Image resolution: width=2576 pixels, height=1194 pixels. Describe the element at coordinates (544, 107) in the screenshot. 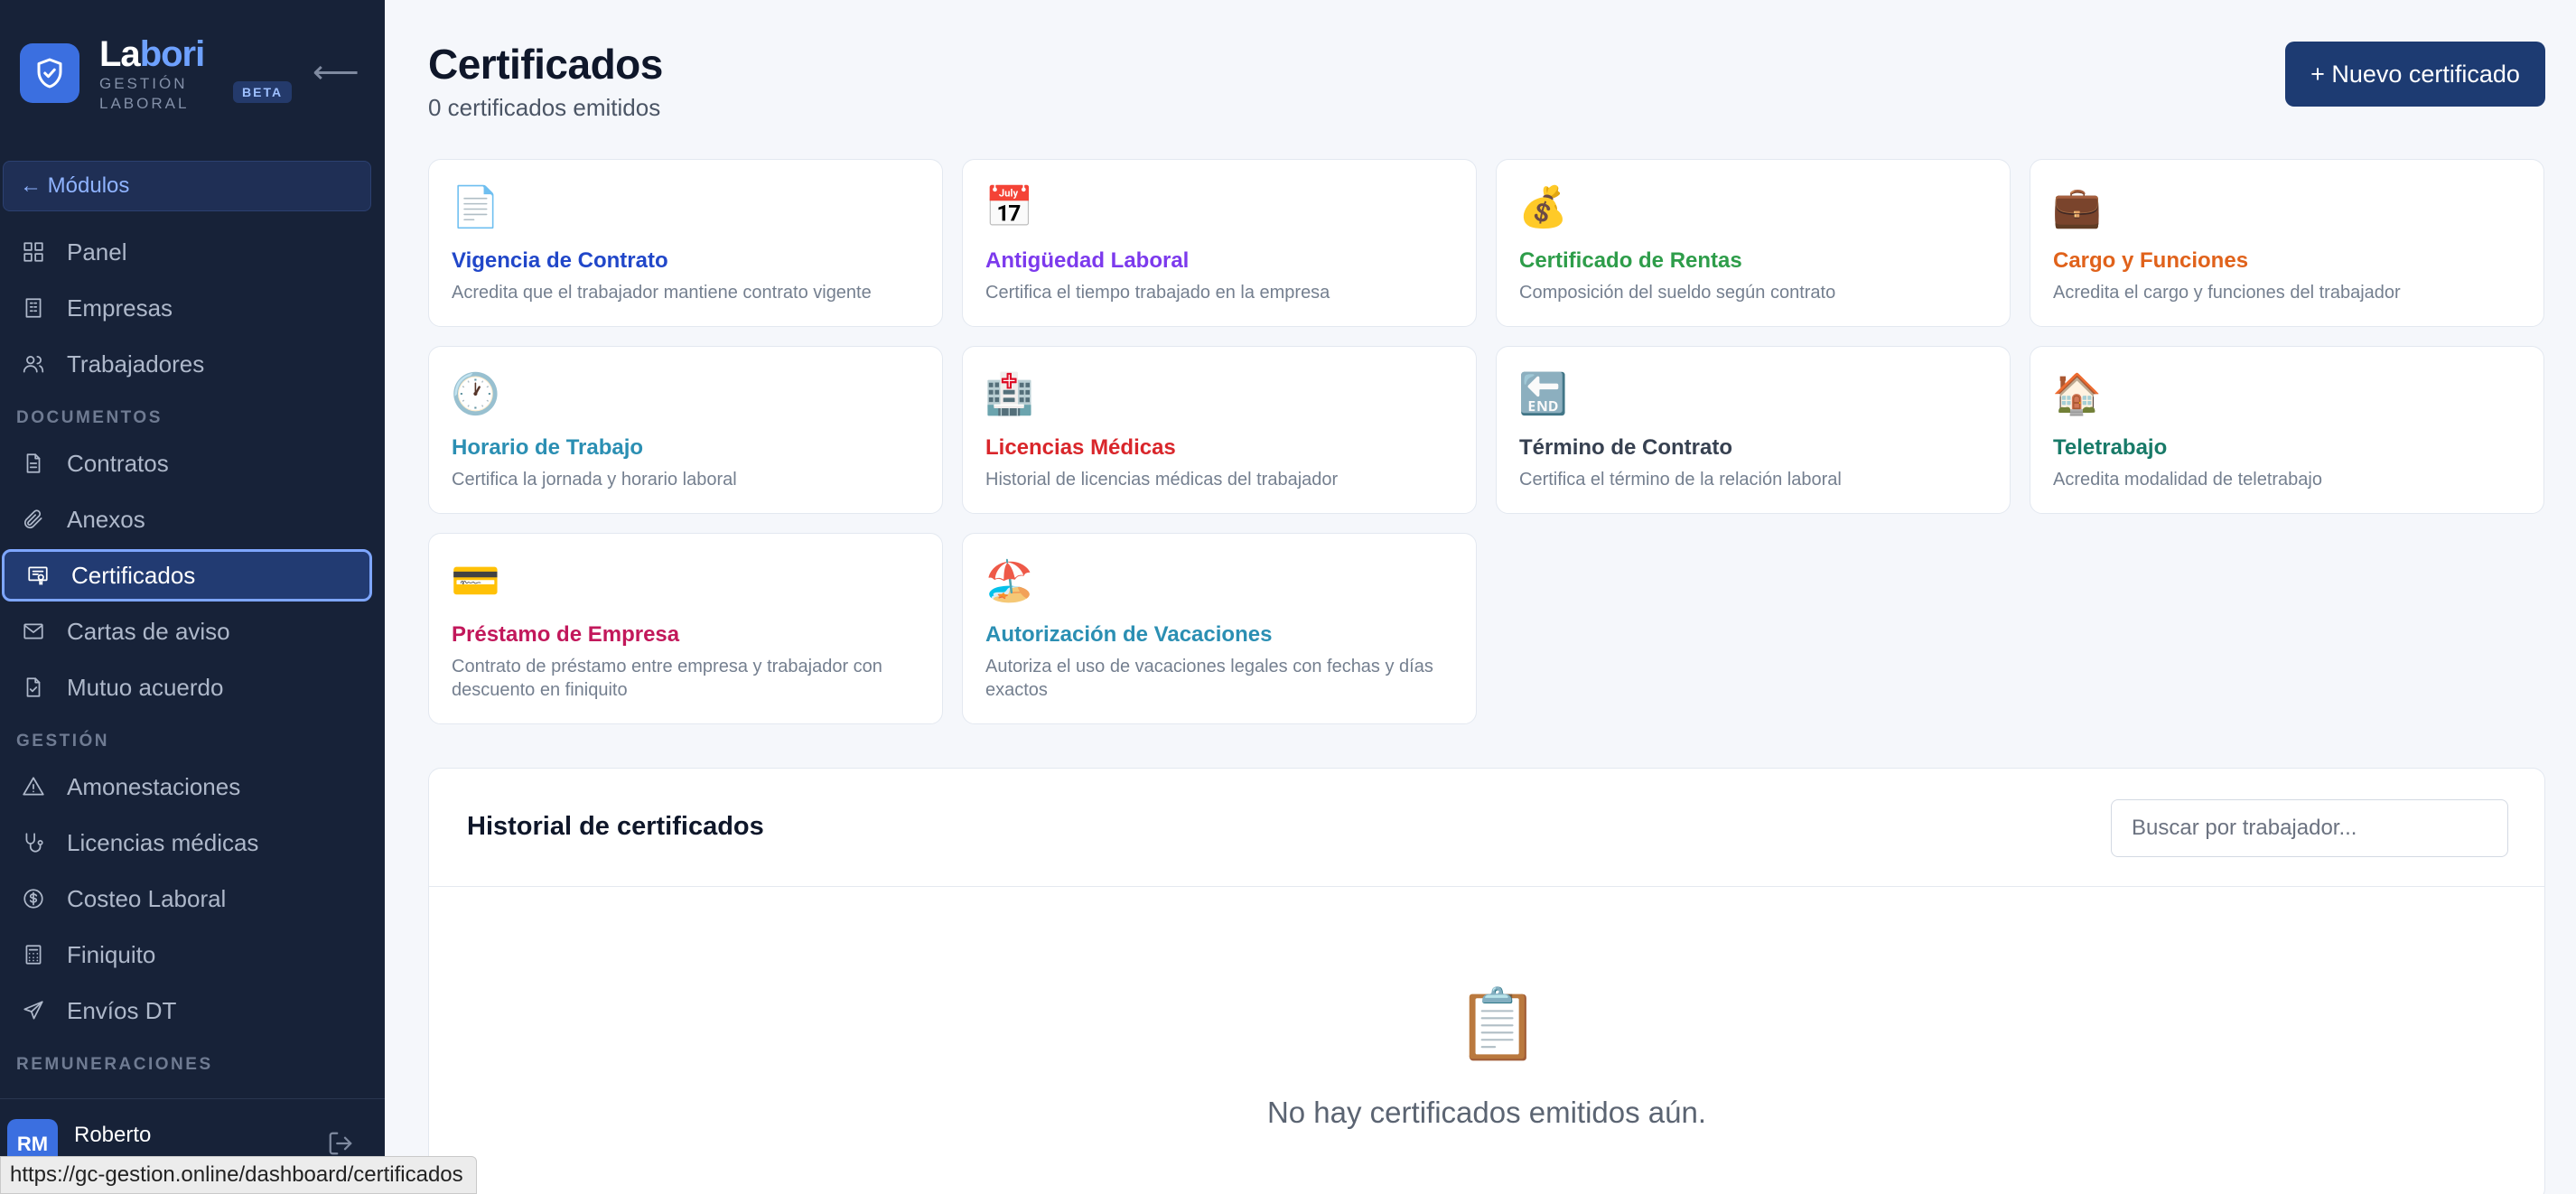

I see `page-subtitle: 0 certificados emitidos` at that location.